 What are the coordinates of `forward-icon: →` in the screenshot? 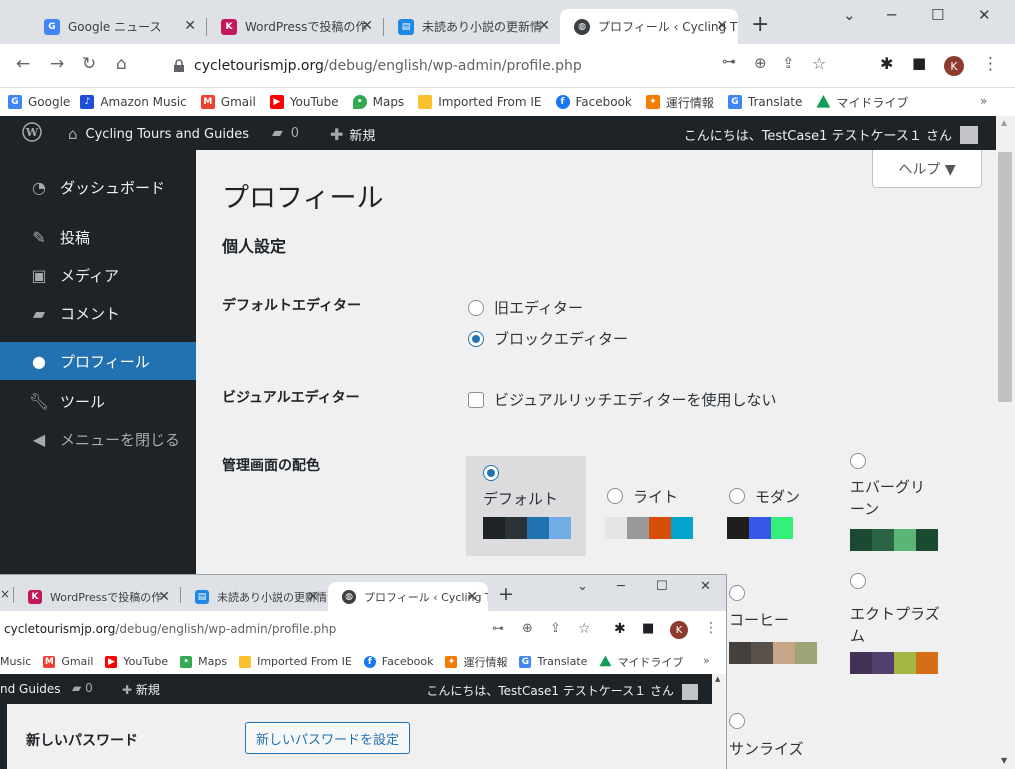 It's located at (57, 64).